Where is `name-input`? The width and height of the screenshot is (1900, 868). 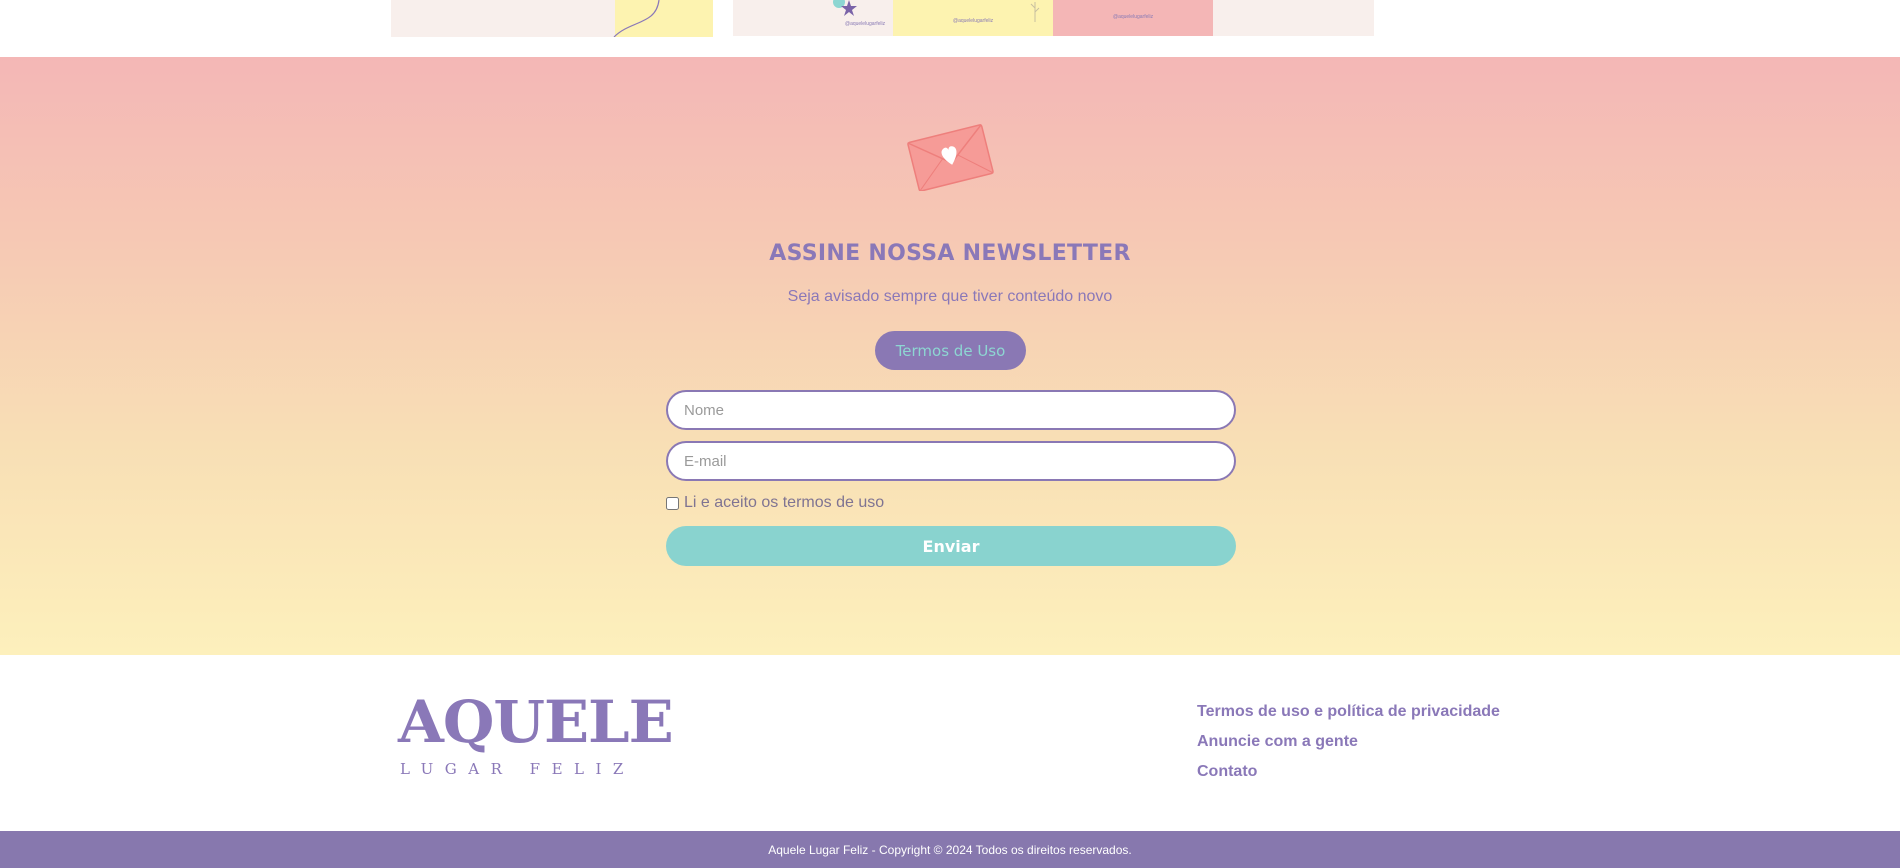 name-input is located at coordinates (951, 410).